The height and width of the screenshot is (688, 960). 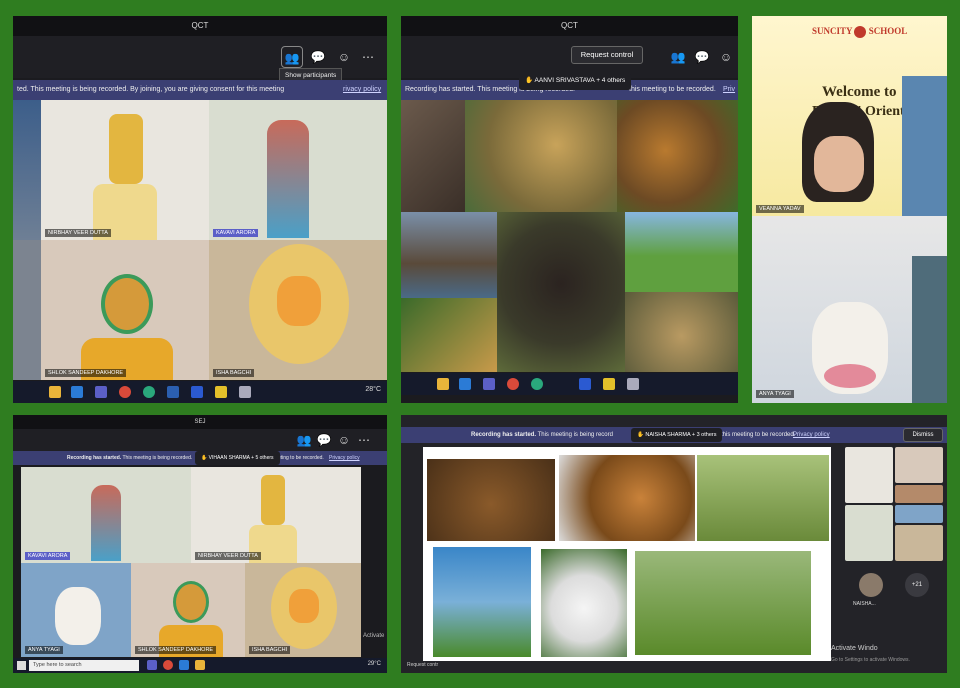 What do you see at coordinates (917, 585) in the screenshot?
I see `more-participants-button: +21` at bounding box center [917, 585].